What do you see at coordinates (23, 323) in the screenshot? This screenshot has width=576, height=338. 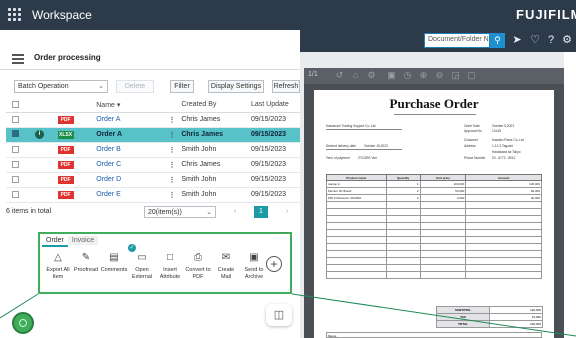 I see `floating-action-button` at bounding box center [23, 323].